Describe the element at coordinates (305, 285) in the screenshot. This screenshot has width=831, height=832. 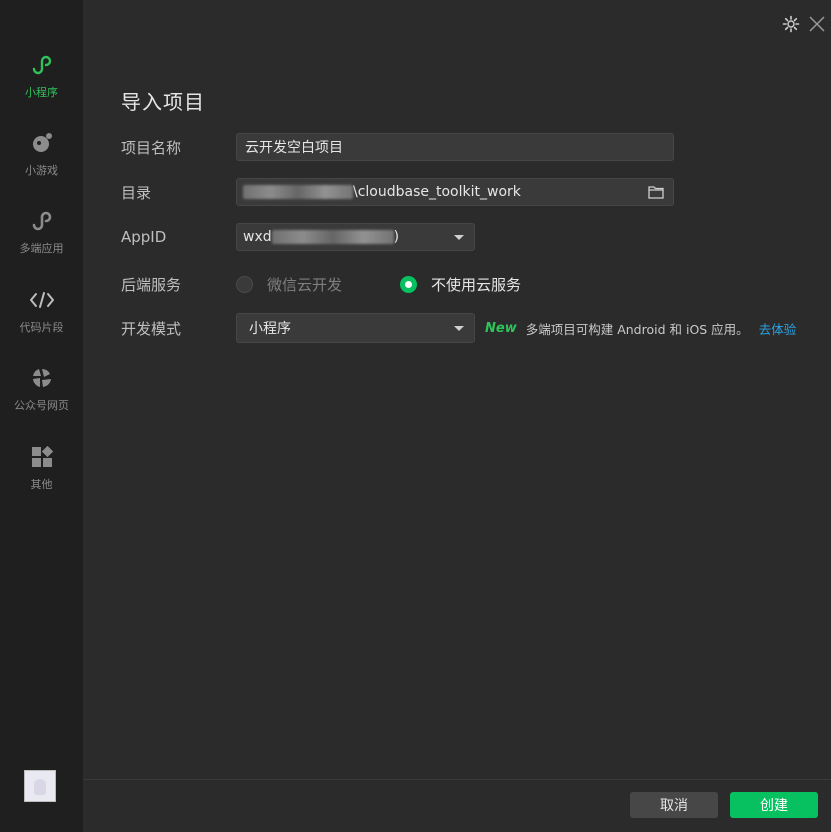
I see `radio-label: 微信云开发` at that location.